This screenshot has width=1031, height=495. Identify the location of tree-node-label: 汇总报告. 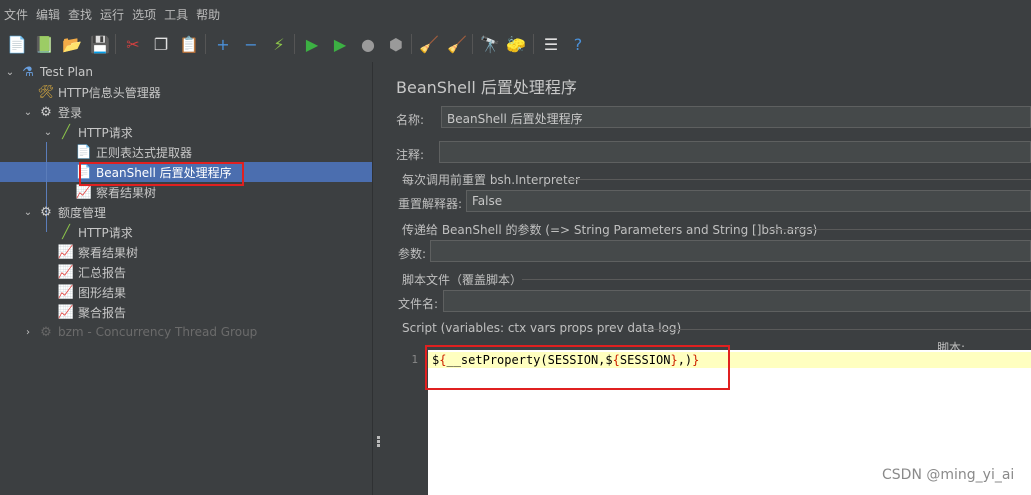
(102, 272).